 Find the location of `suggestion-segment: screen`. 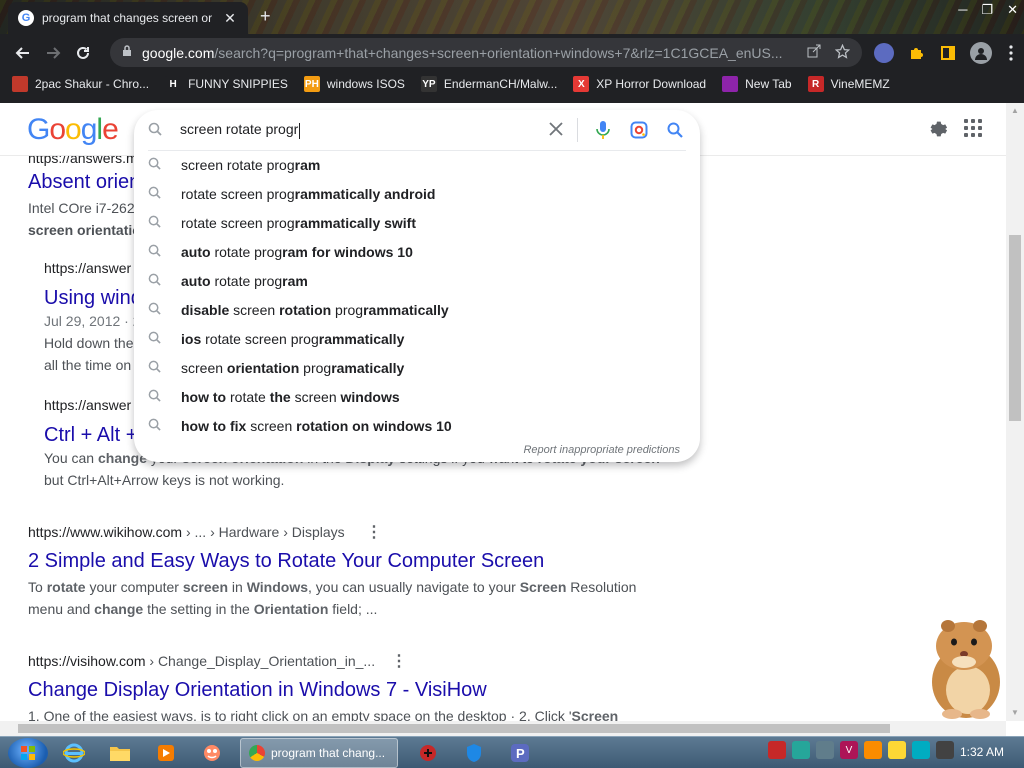

suggestion-segment: screen is located at coordinates (204, 367).